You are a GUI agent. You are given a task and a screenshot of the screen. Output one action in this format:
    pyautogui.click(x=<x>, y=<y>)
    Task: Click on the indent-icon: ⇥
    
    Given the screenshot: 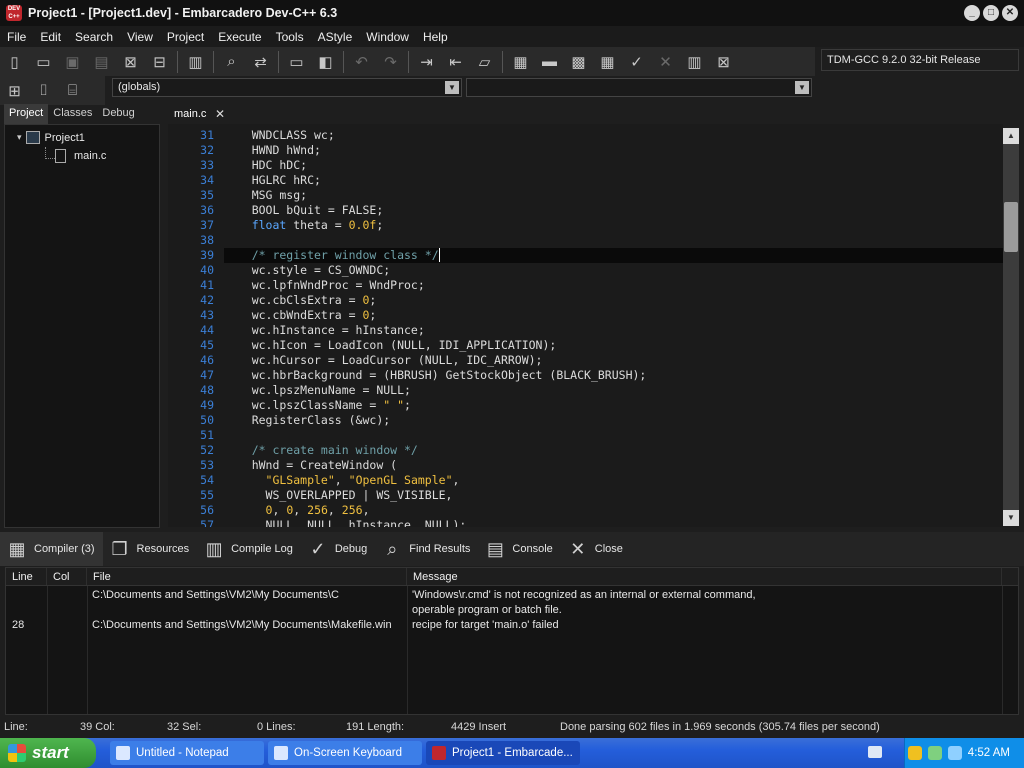 What is the action you would take?
    pyautogui.click(x=426, y=61)
    